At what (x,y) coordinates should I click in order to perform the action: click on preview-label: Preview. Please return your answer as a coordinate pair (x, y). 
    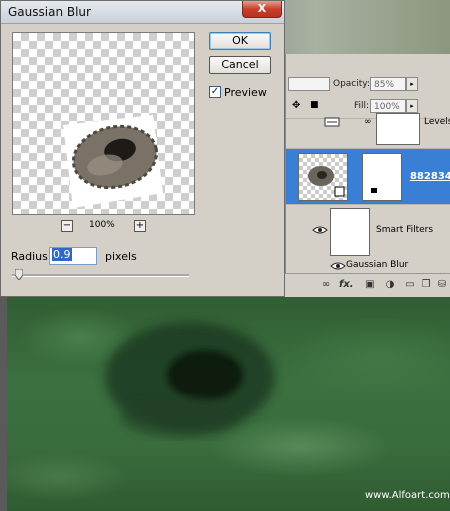
    Looking at the image, I should click on (245, 92).